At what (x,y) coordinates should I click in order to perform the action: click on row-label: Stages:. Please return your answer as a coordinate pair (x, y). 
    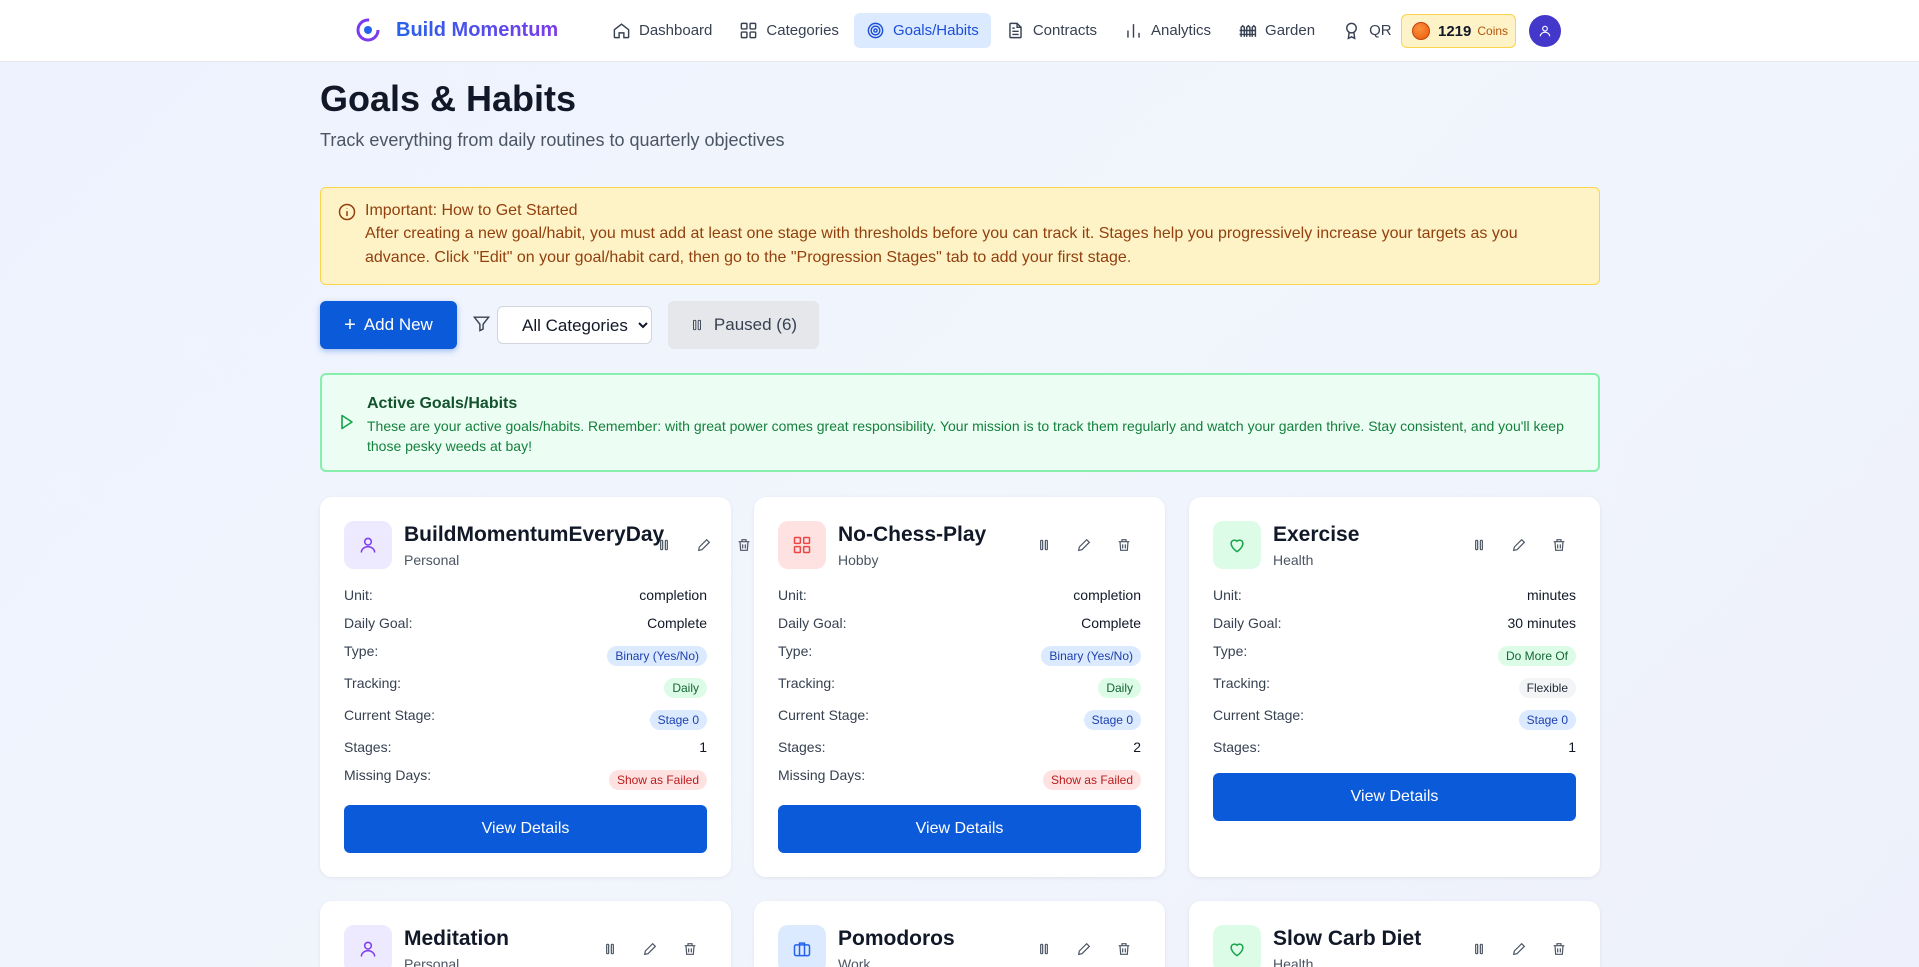
    Looking at the image, I should click on (1237, 747).